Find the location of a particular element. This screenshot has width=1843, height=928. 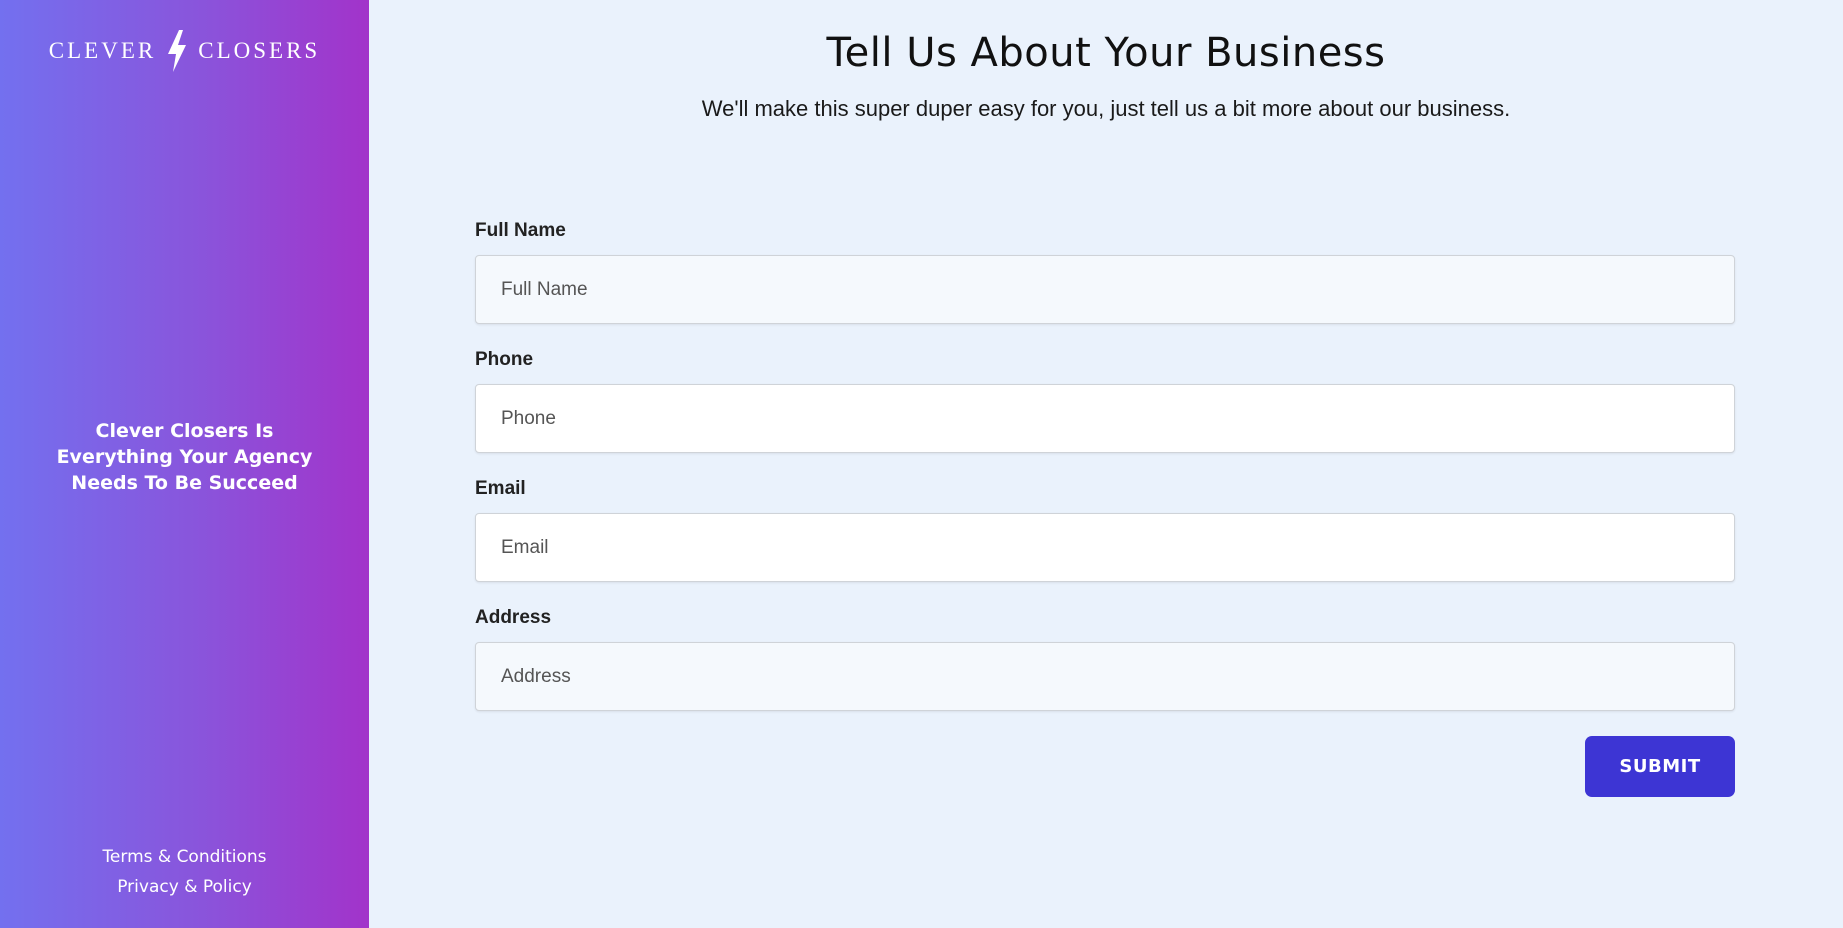

address-input is located at coordinates (1105, 676).